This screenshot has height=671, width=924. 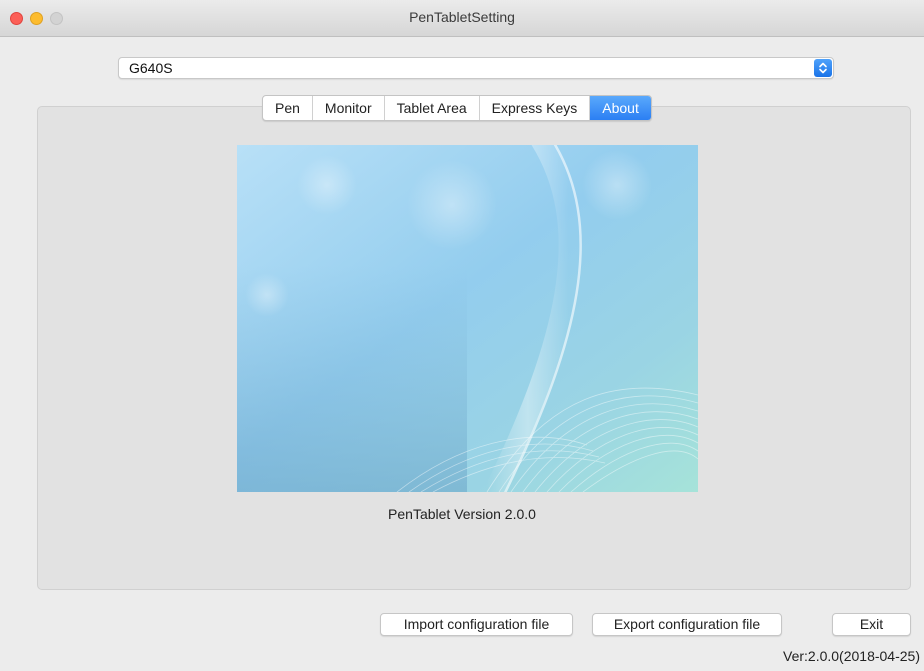 I want to click on exit-button: Exit, so click(x=871, y=624).